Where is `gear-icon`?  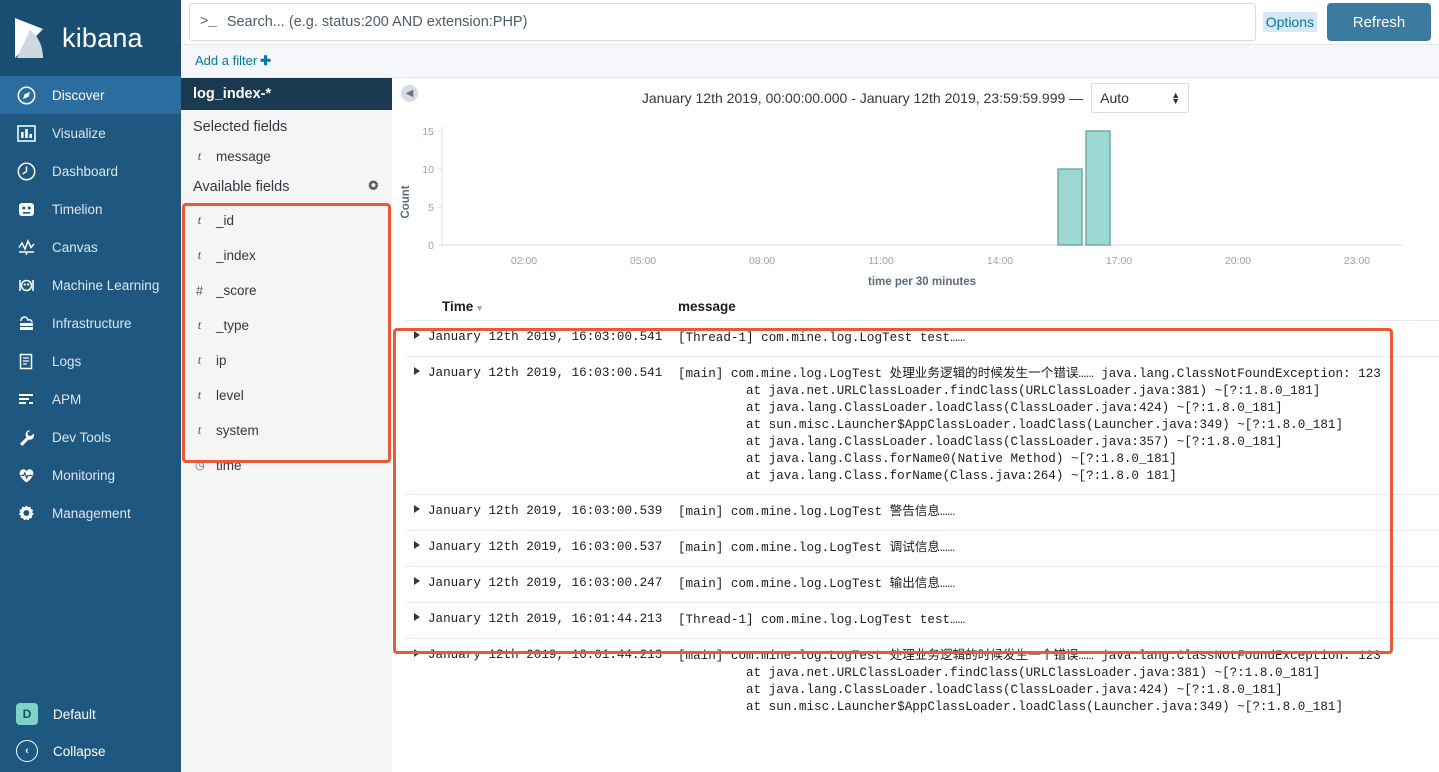 gear-icon is located at coordinates (373, 187).